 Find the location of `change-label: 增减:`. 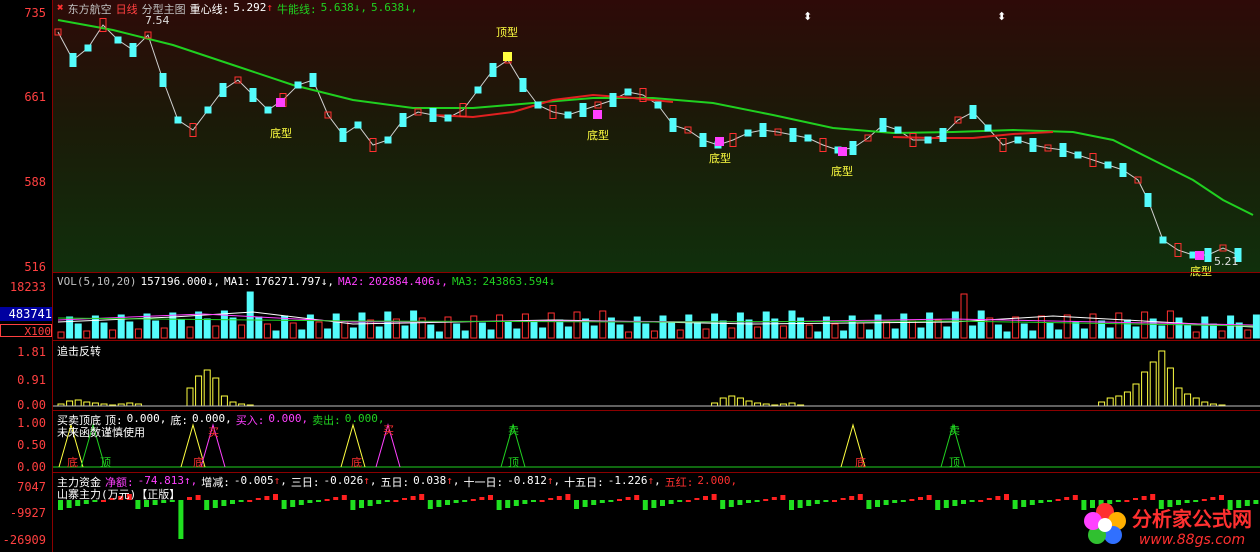

change-label: 增减: is located at coordinates (215, 482).